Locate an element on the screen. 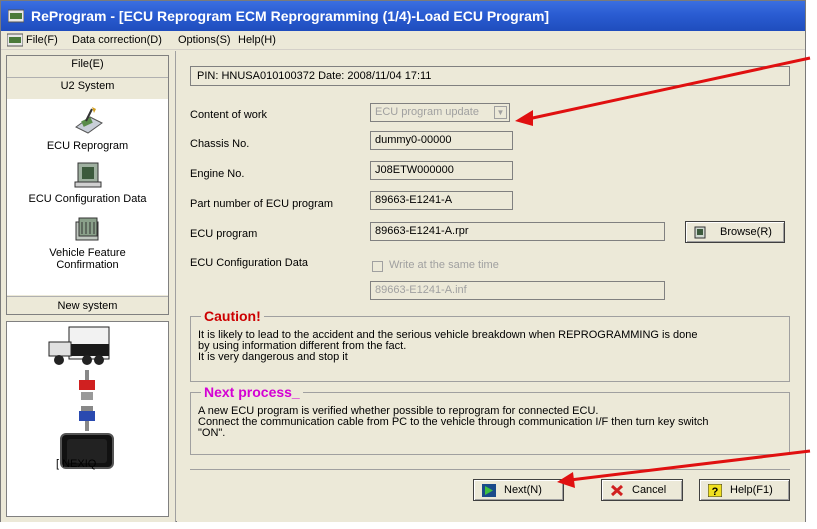  help-button-label: Help(F1) is located at coordinates (751, 490).